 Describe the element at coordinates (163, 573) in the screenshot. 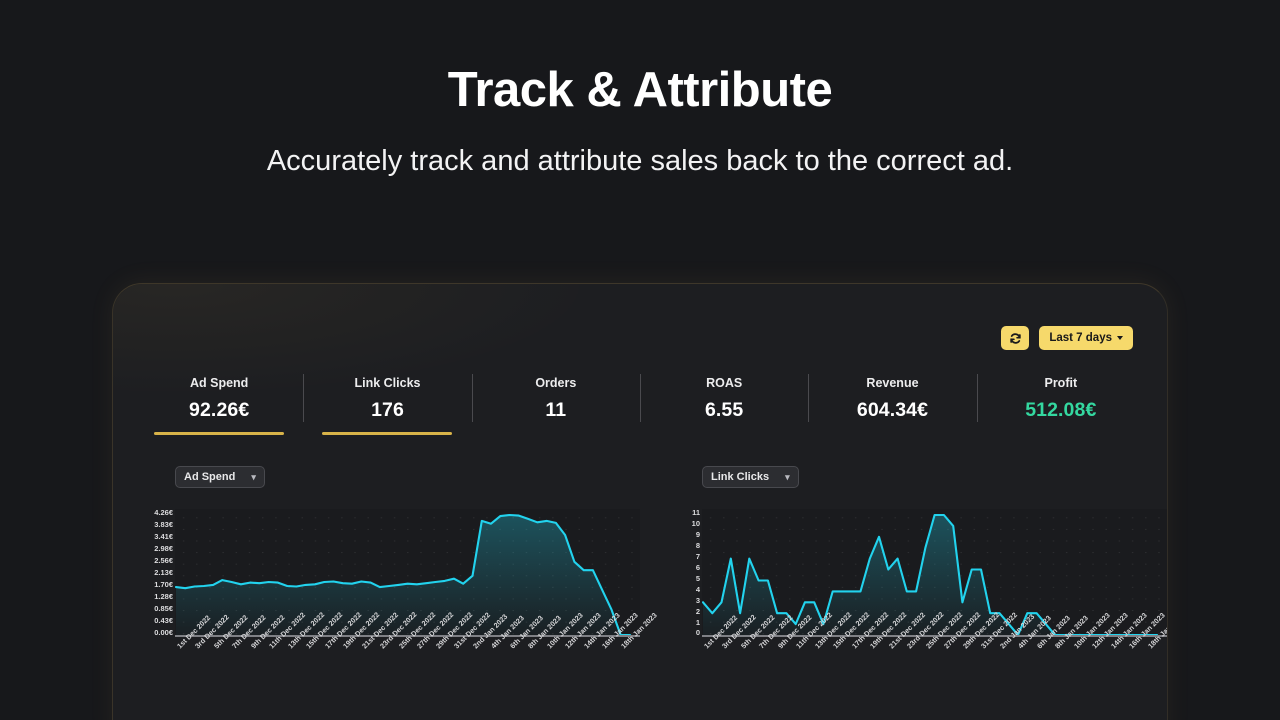

I see `y-axis-tick-label: 2.13€` at that location.